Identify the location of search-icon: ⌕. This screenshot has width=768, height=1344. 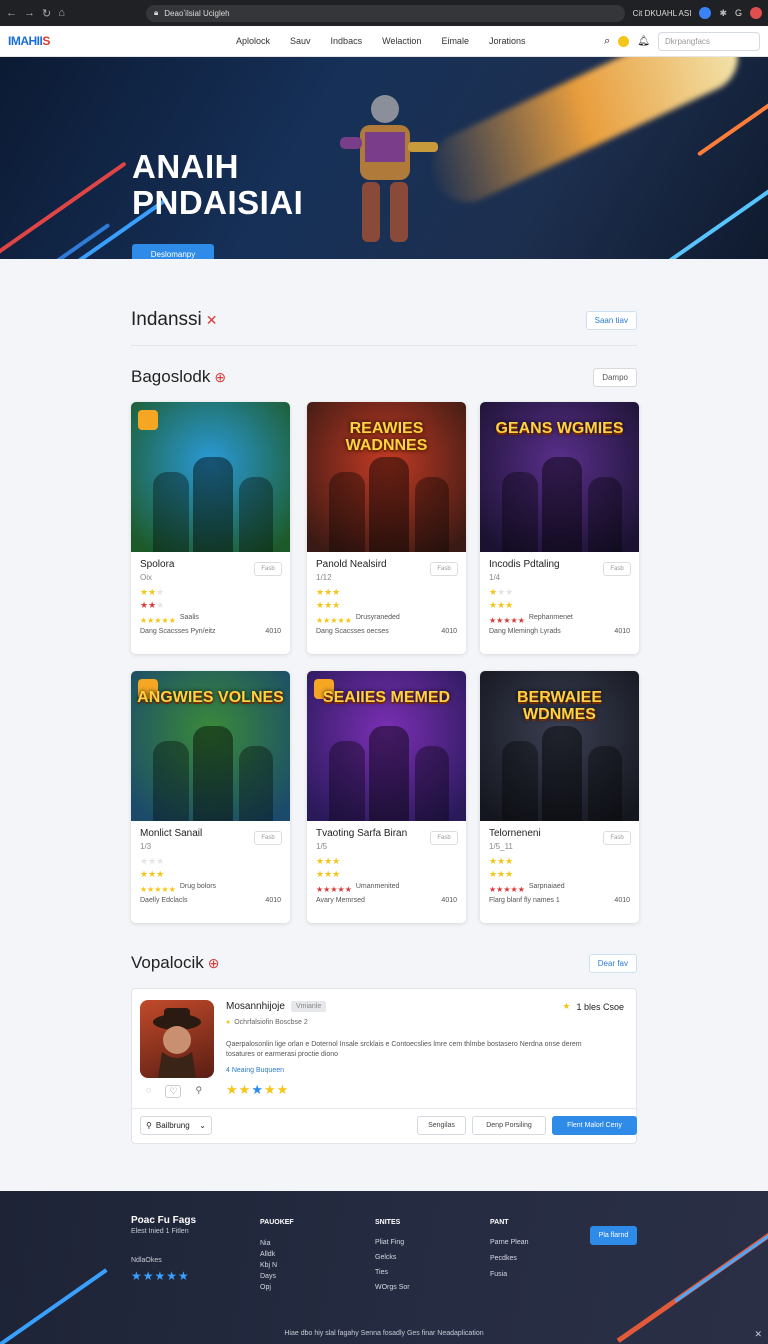
(607, 41).